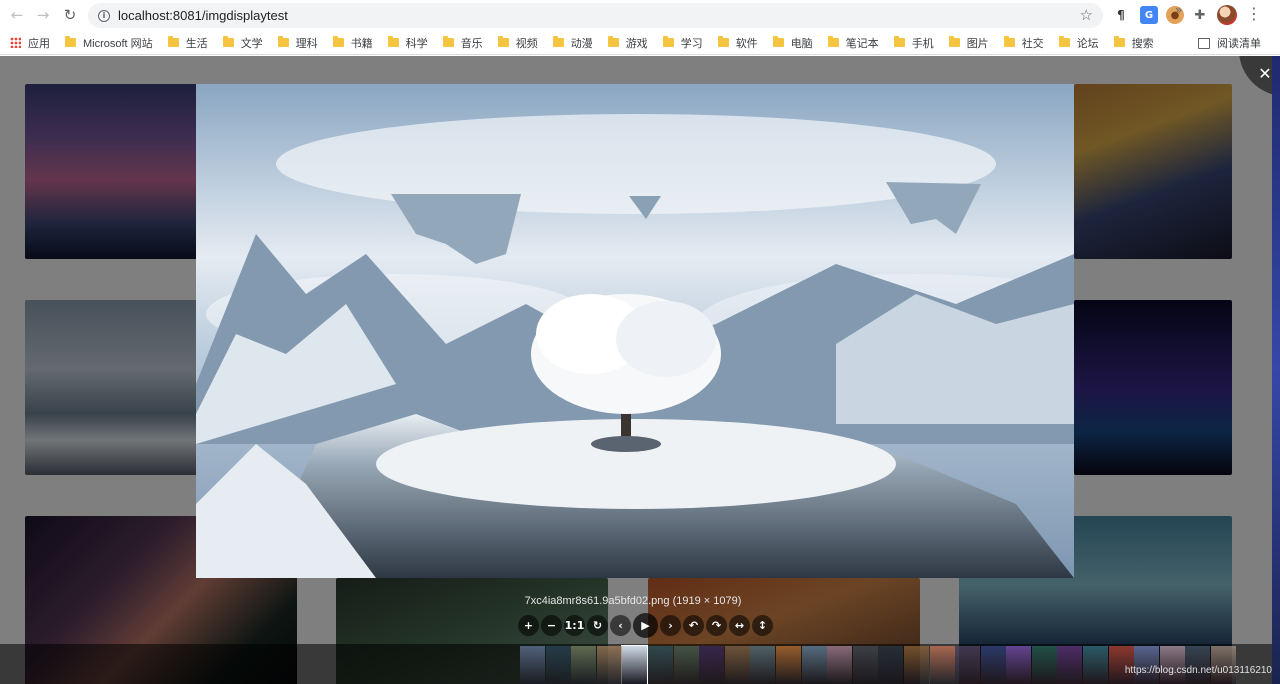 This screenshot has width=1280, height=684. I want to click on bookmark-10: 游戏, so click(627, 43).